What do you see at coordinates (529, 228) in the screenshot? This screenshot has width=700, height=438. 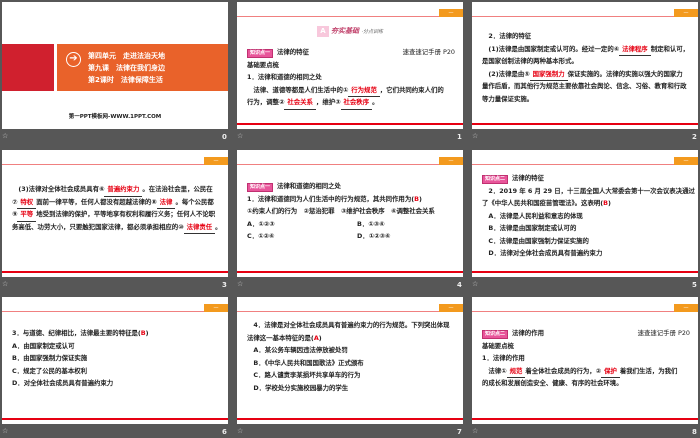 I see `text: B．法律是由国家制定或认可的` at bounding box center [529, 228].